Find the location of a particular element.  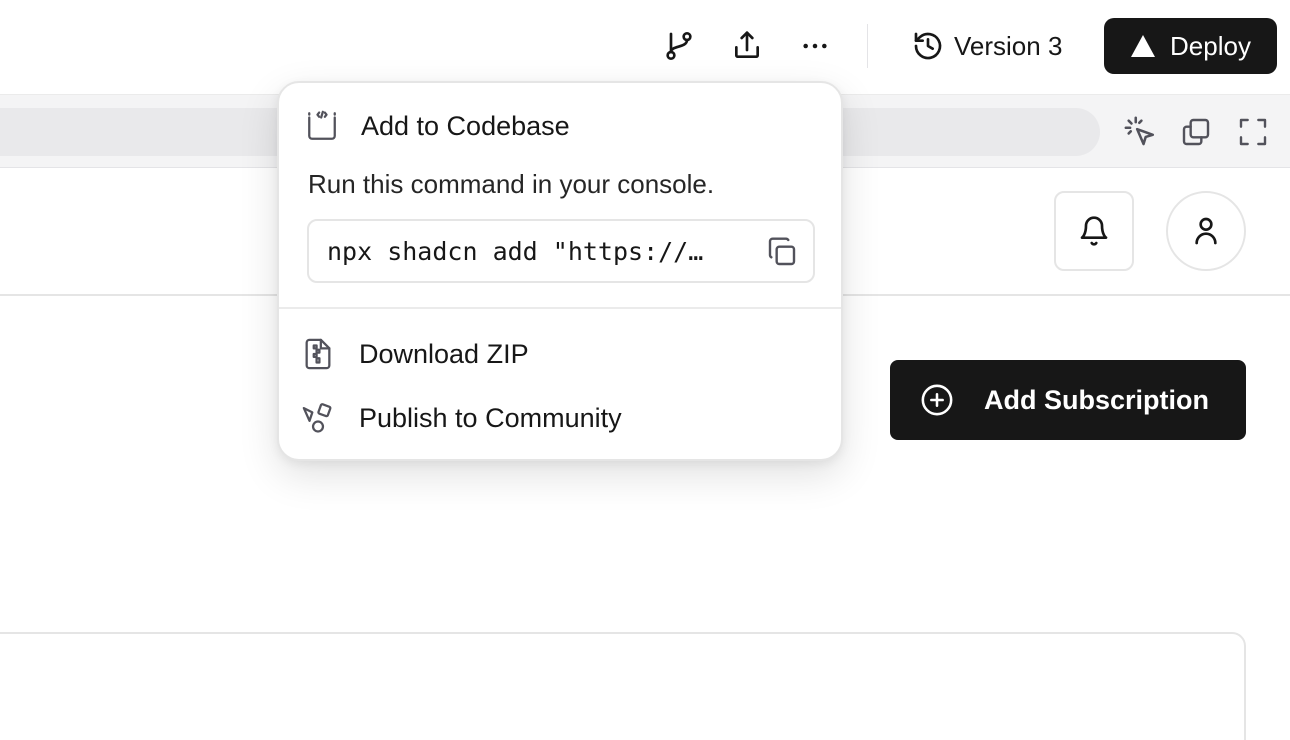

copy-window-icon is located at coordinates (1196, 132).